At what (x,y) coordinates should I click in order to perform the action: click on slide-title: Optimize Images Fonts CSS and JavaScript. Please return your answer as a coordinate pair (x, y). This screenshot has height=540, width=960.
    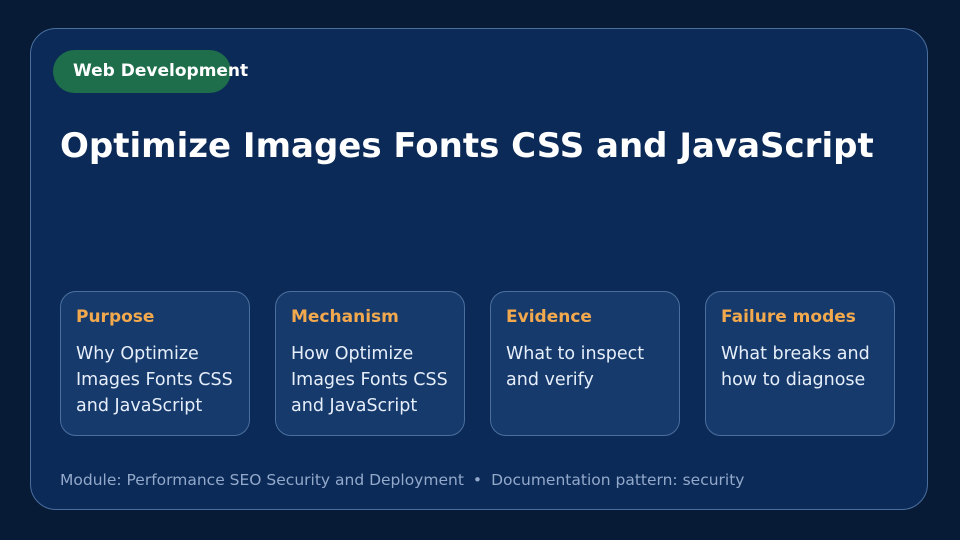
    Looking at the image, I should click on (467, 146).